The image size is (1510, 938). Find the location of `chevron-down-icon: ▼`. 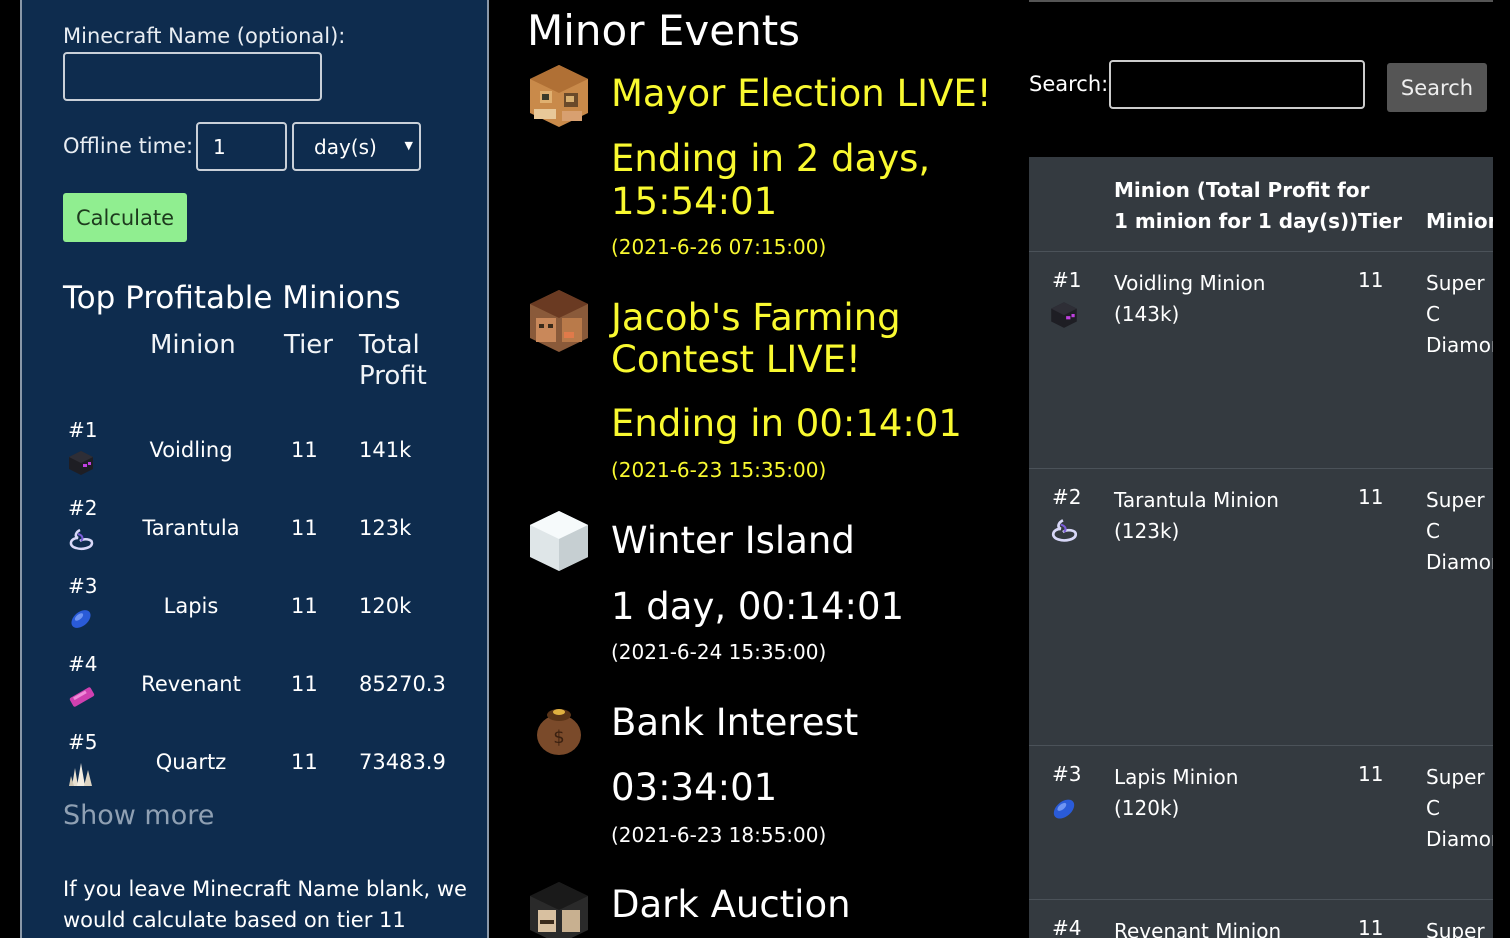

chevron-down-icon: ▼ is located at coordinates (408, 145).